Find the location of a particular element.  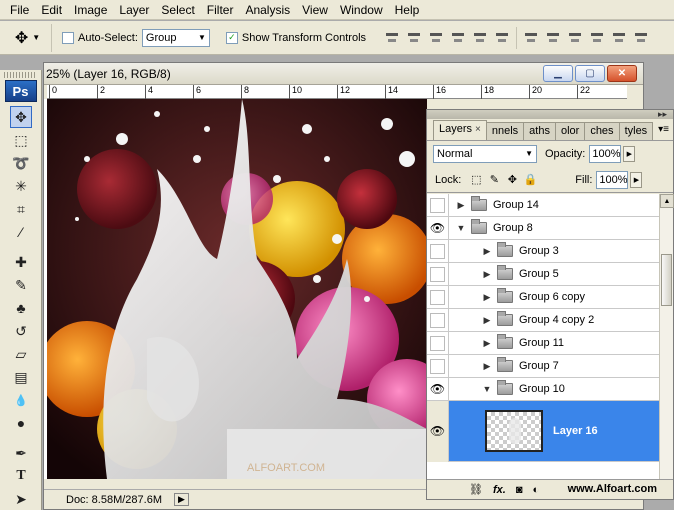

layer-row-group-10: 👁 ▼ Group 10 is located at coordinates (544, 389).